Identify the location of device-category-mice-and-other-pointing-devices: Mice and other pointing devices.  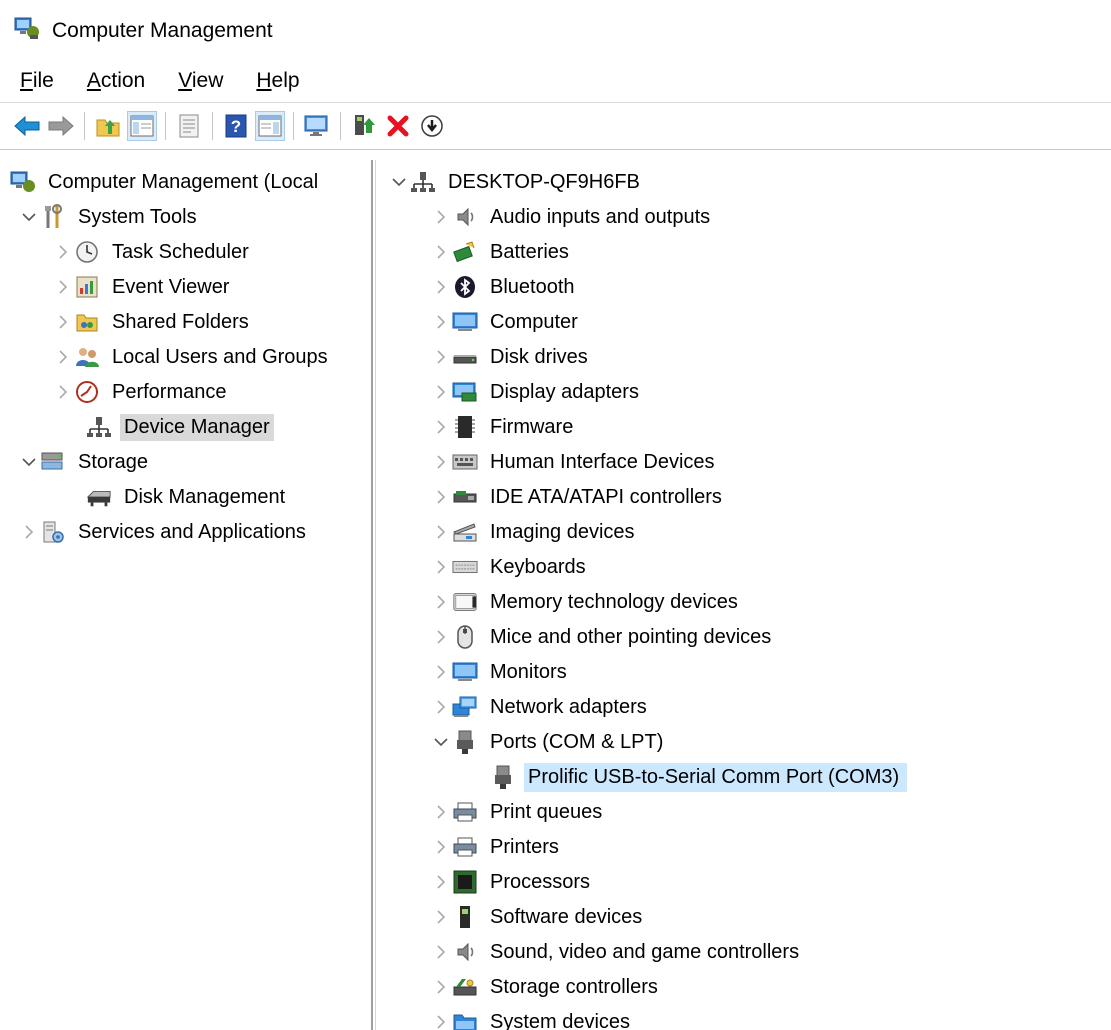
(602, 637).